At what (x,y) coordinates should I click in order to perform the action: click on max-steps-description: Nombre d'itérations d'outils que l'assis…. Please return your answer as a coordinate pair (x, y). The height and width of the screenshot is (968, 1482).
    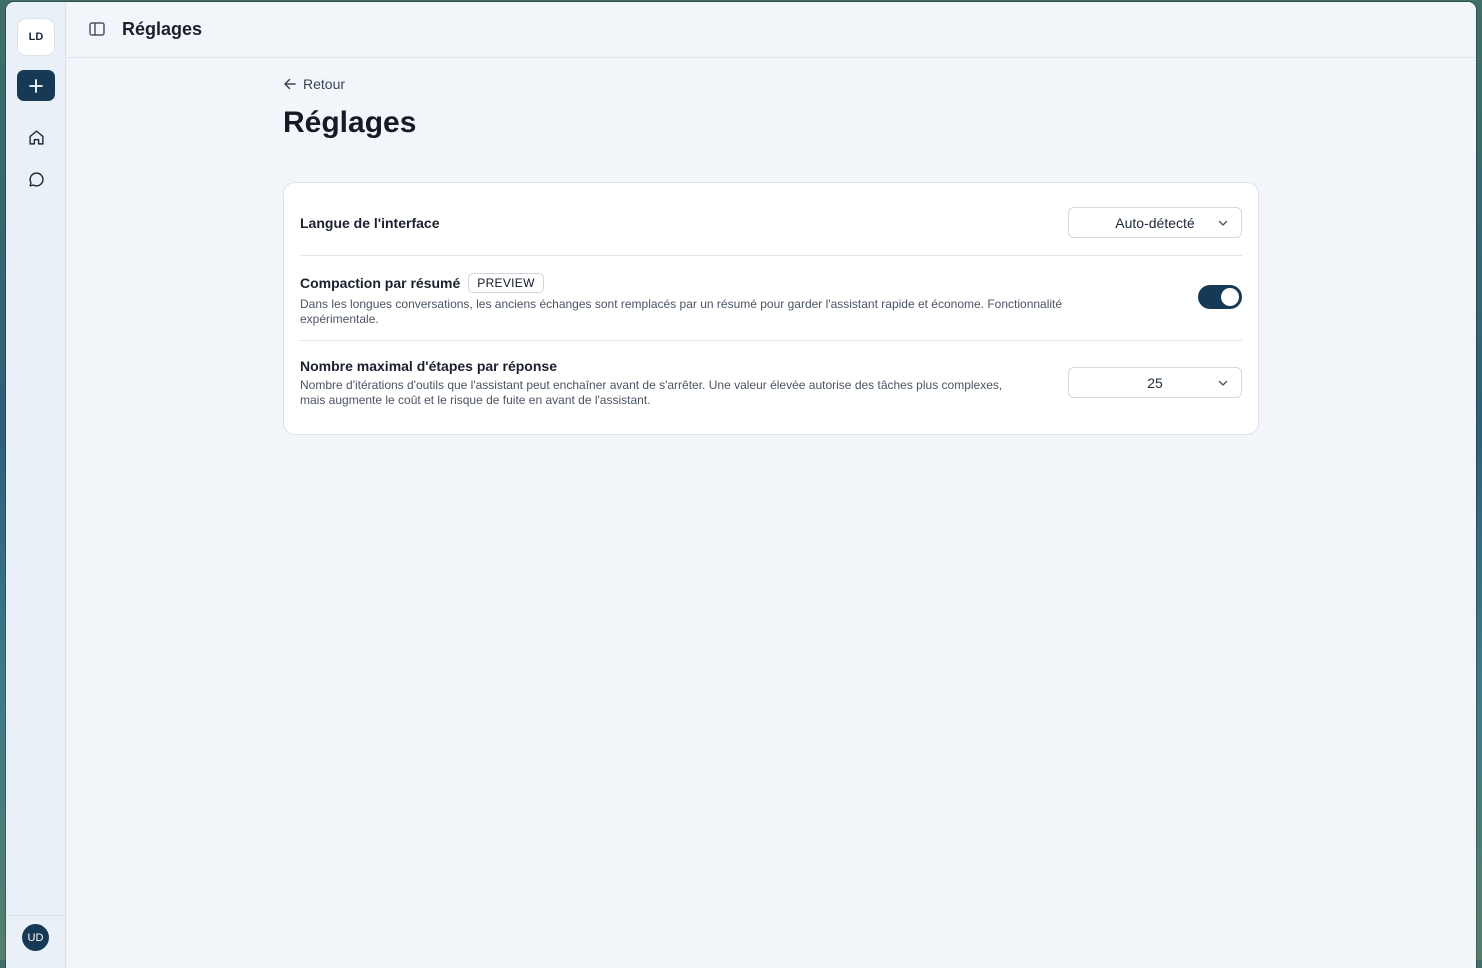
    Looking at the image, I should click on (651, 392).